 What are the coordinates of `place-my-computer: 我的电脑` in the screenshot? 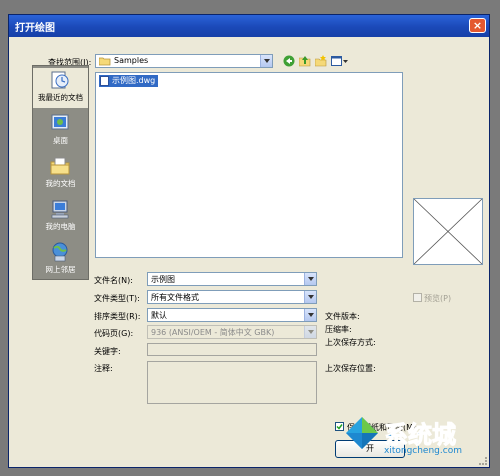 It's located at (60, 217).